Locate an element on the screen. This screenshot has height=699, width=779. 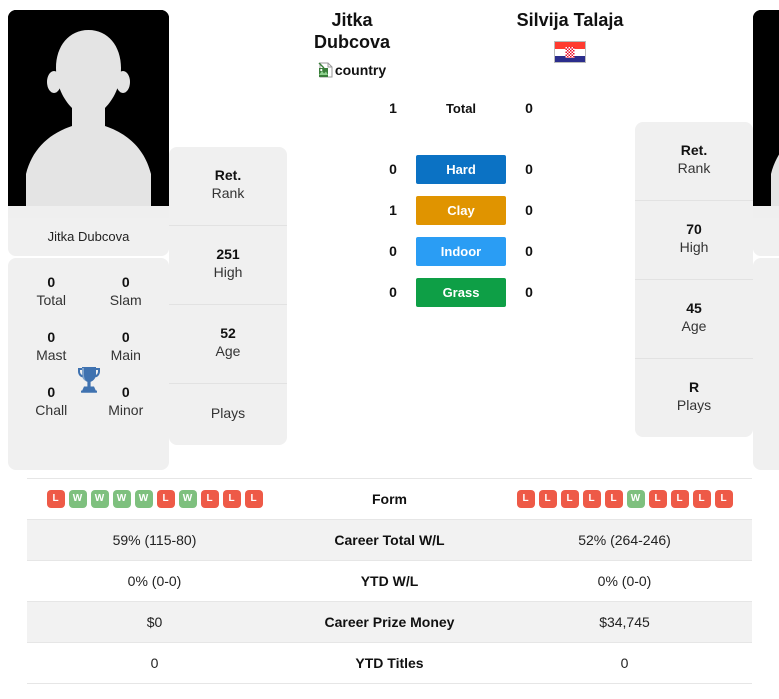
surface-button-grass: Grass is located at coordinates (461, 292).